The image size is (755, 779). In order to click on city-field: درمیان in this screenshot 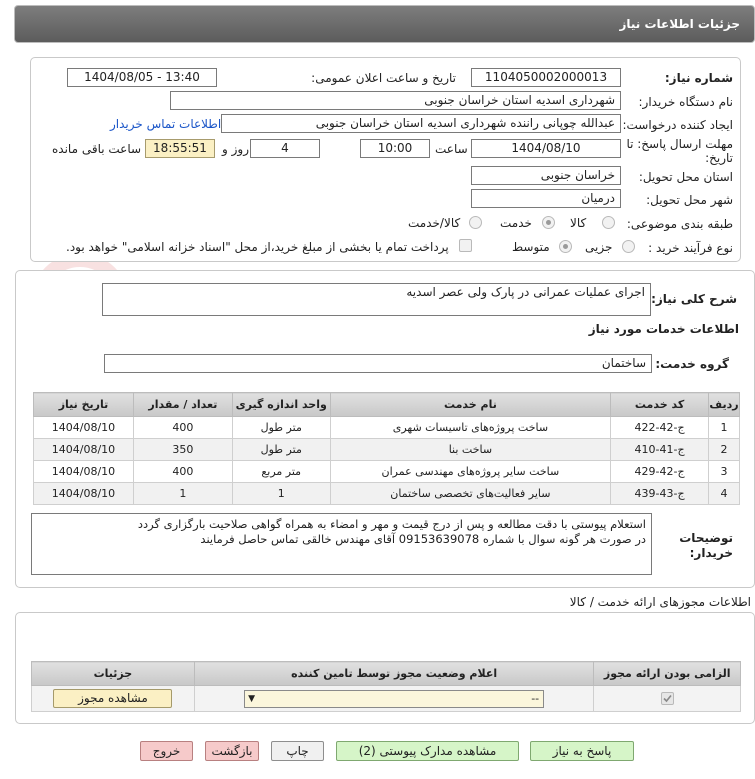, I will do `click(546, 198)`.